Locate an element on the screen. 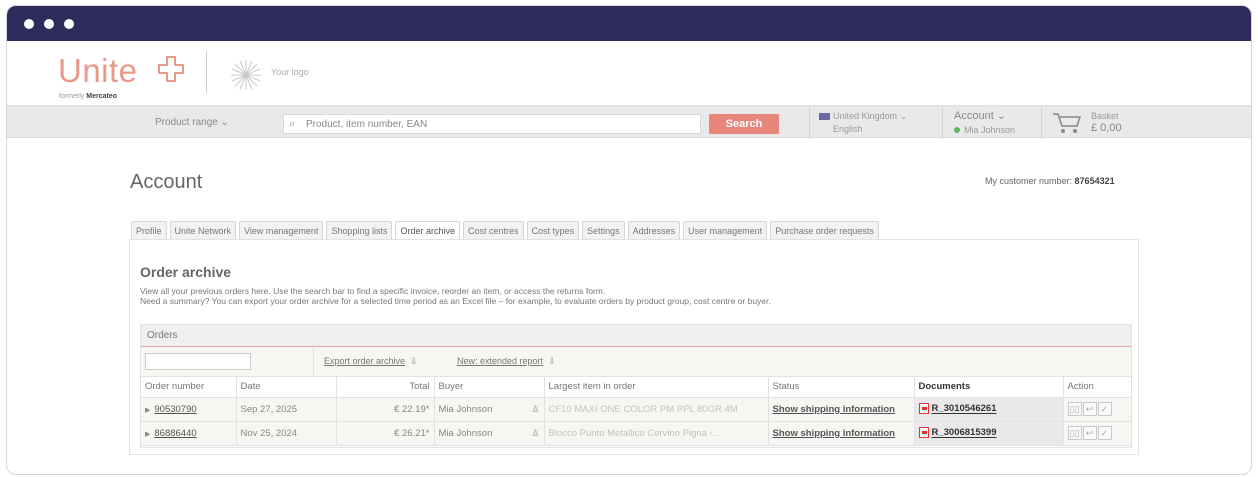  basket-summary: Basket £ 0,00 is located at coordinates (1106, 122).